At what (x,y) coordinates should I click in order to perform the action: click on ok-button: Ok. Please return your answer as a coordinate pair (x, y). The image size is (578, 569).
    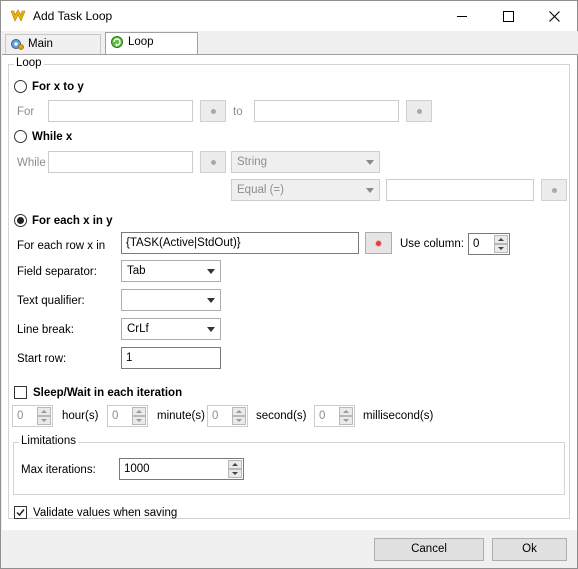
    Looking at the image, I should click on (529, 549).